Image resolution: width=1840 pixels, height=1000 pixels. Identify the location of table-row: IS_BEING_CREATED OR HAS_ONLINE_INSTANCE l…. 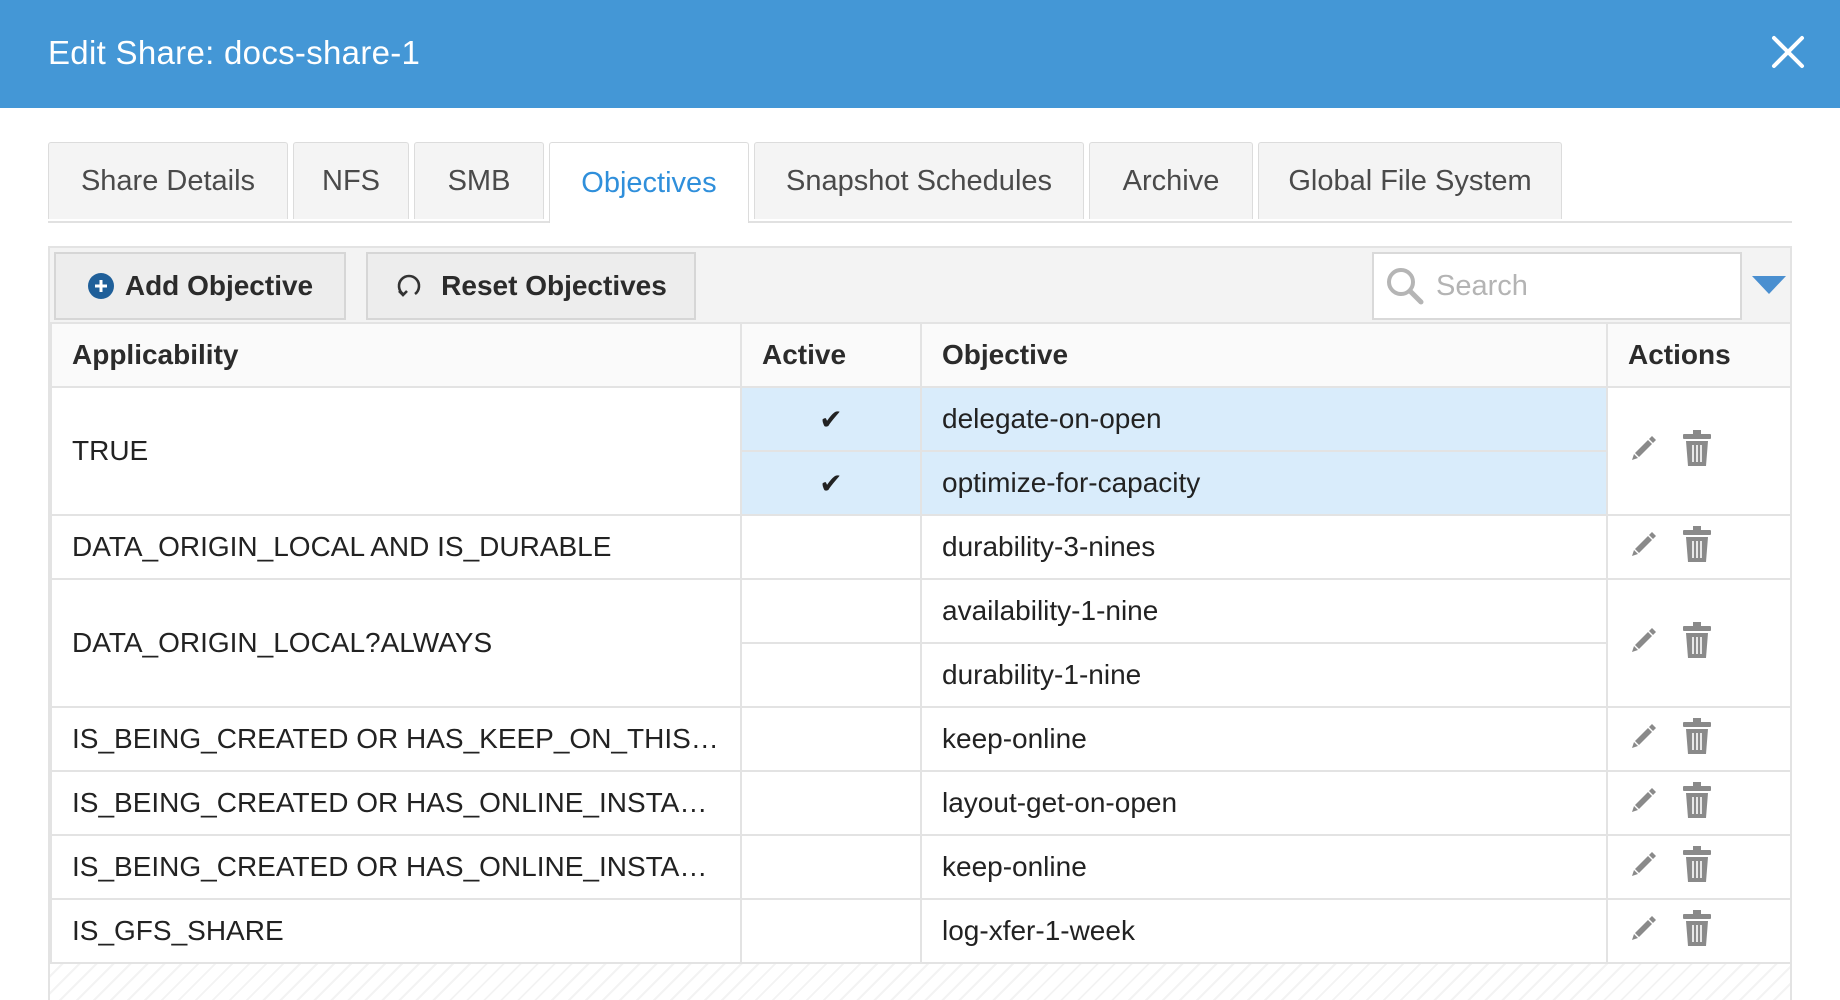
(921, 803).